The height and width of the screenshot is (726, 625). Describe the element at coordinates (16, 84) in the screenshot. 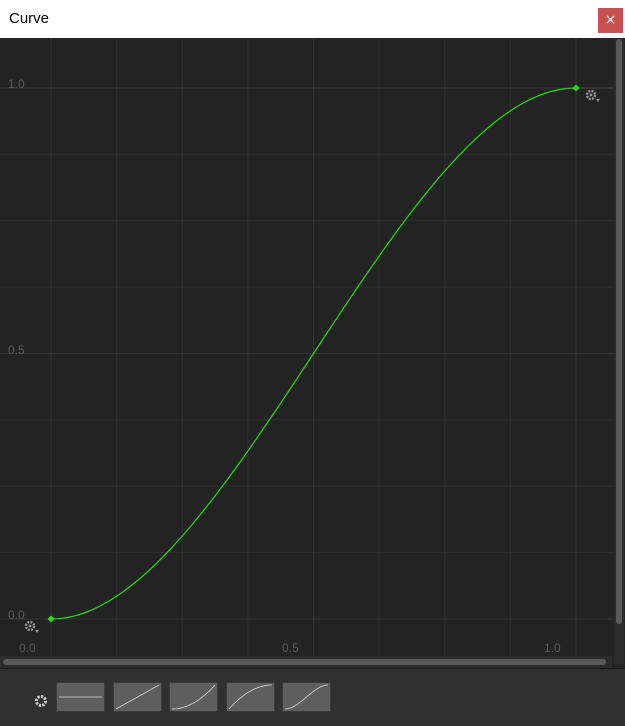

I see `y-tick-label: 1.0` at that location.